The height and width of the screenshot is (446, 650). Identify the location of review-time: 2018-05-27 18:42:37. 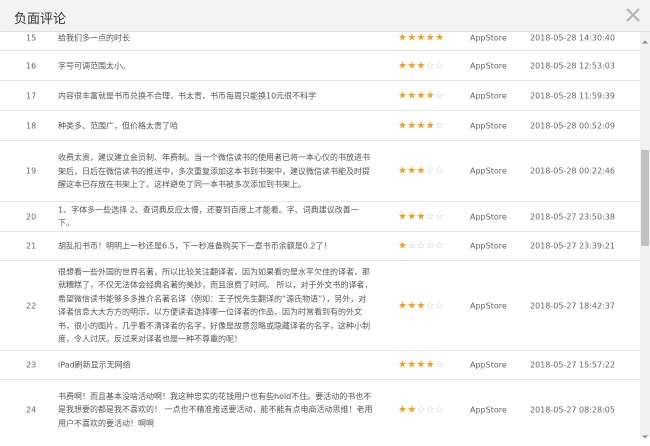
(572, 305).